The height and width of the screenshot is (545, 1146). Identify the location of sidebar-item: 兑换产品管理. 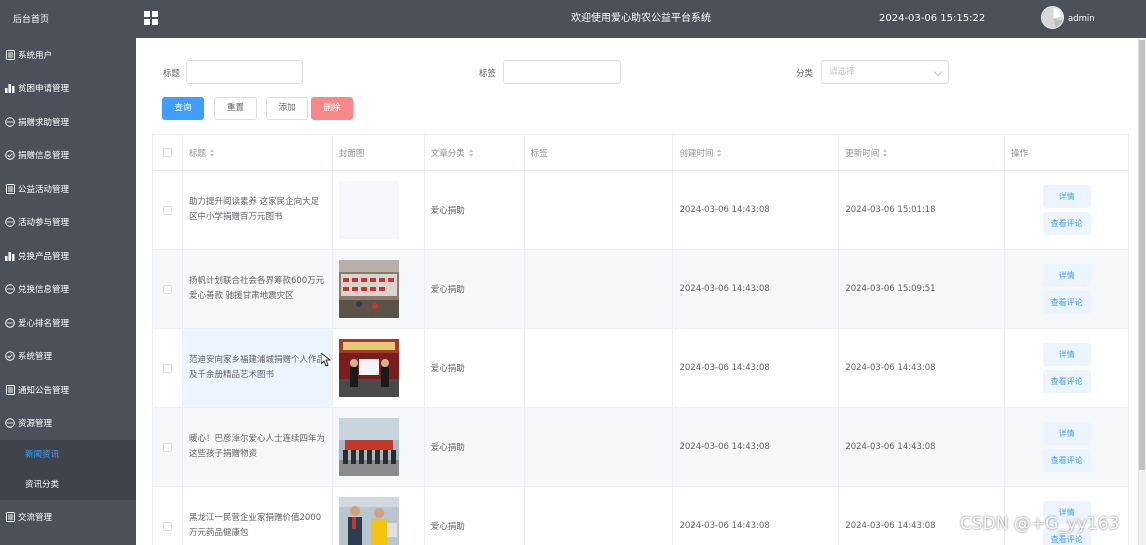
(68, 256).